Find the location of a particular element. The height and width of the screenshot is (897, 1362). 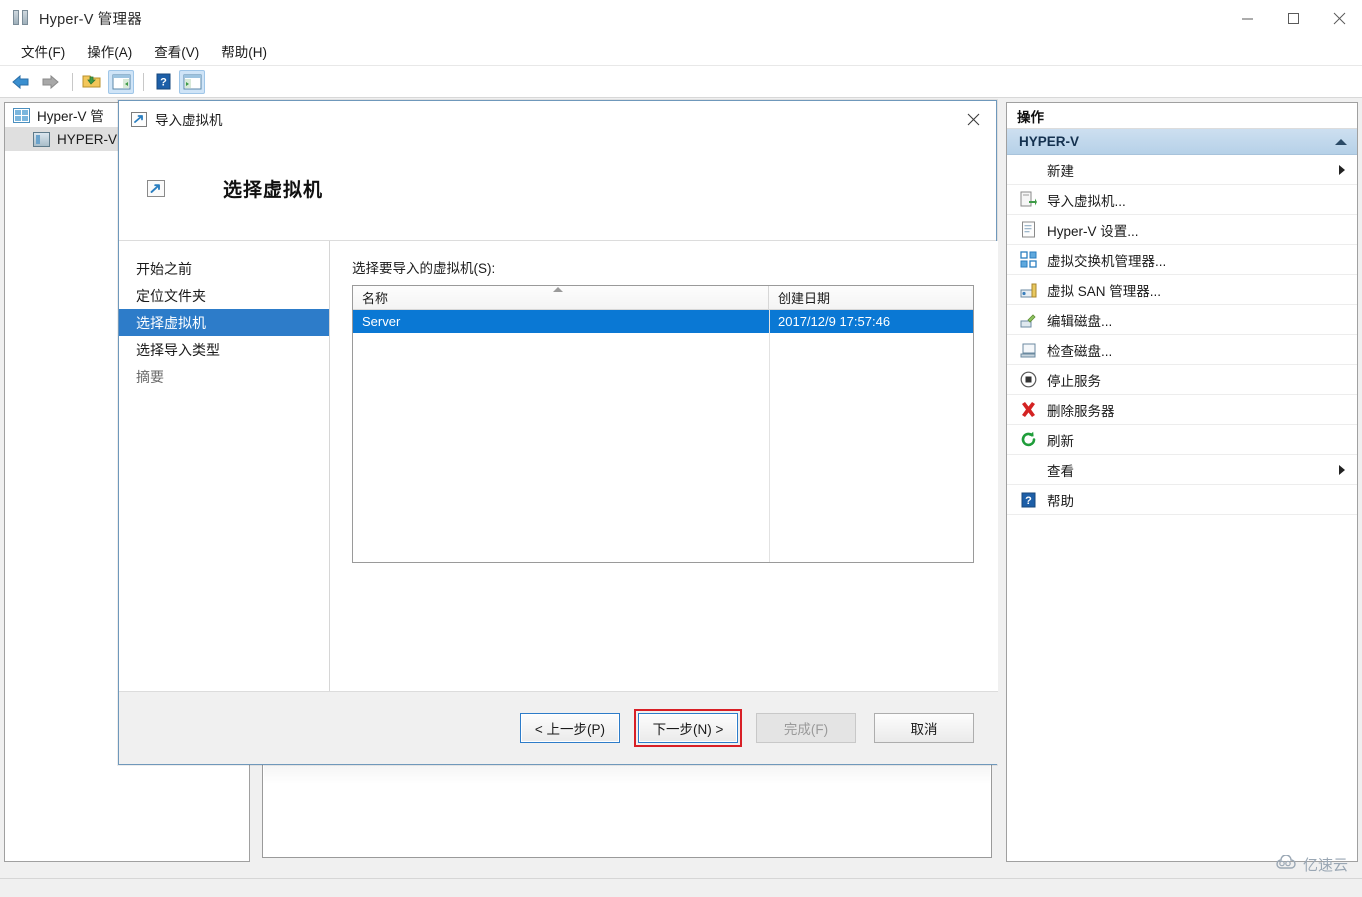

remove-server-icon is located at coordinates (1028, 410).